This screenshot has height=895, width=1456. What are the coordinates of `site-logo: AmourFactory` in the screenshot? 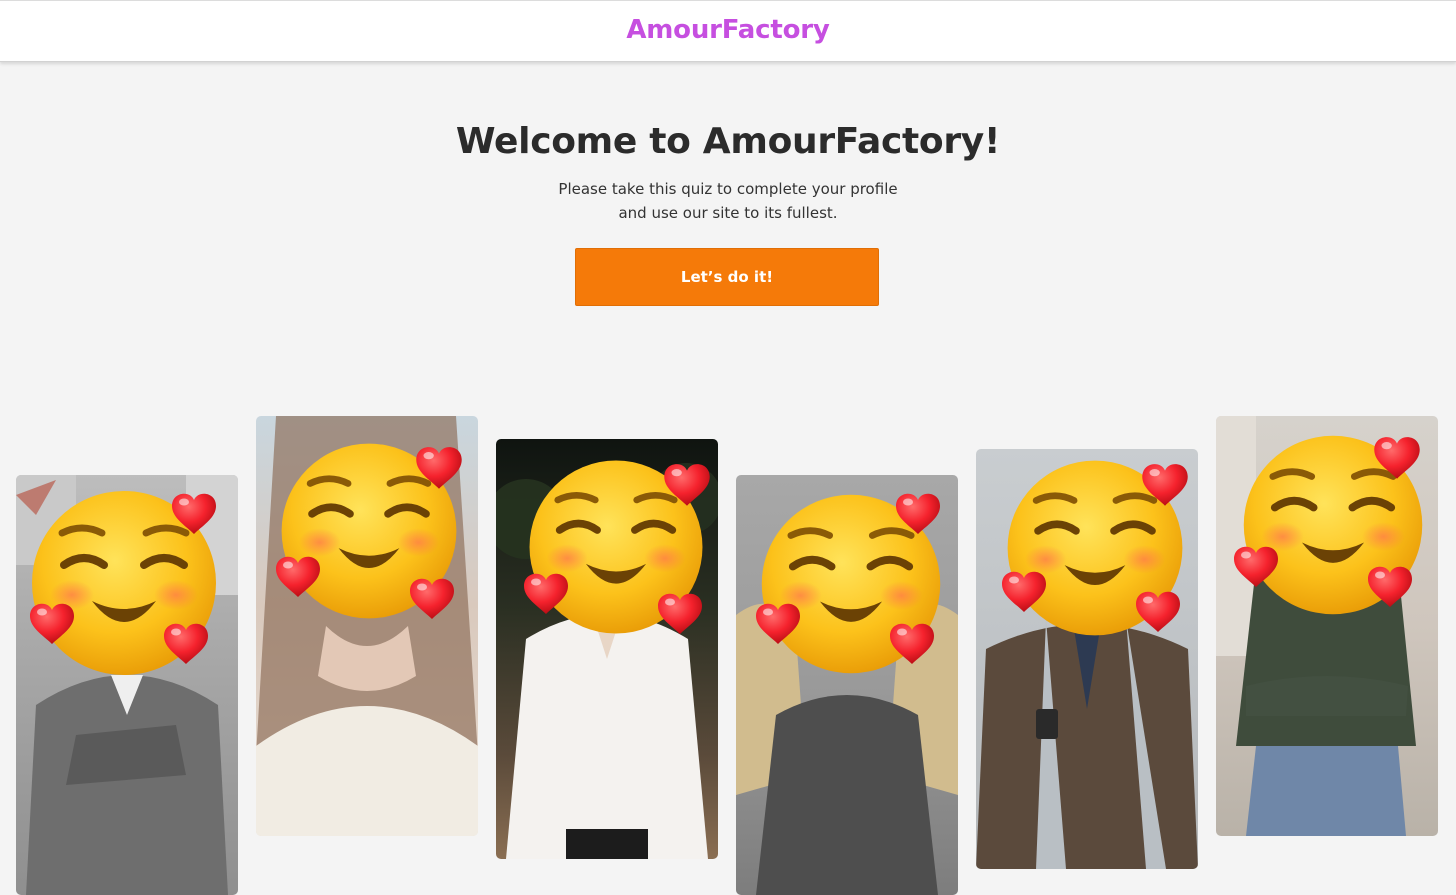 It's located at (728, 30).